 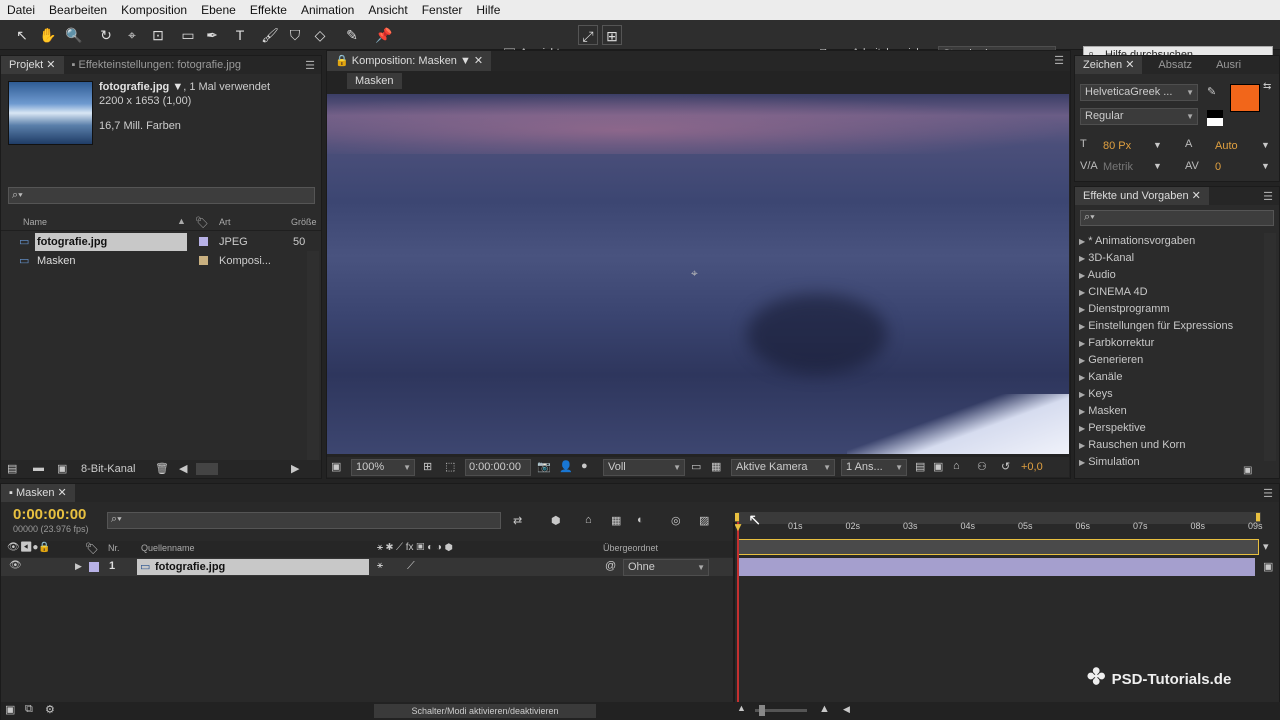 What do you see at coordinates (1118, 167) in the screenshot?
I see `kerning-value: Metrik` at bounding box center [1118, 167].